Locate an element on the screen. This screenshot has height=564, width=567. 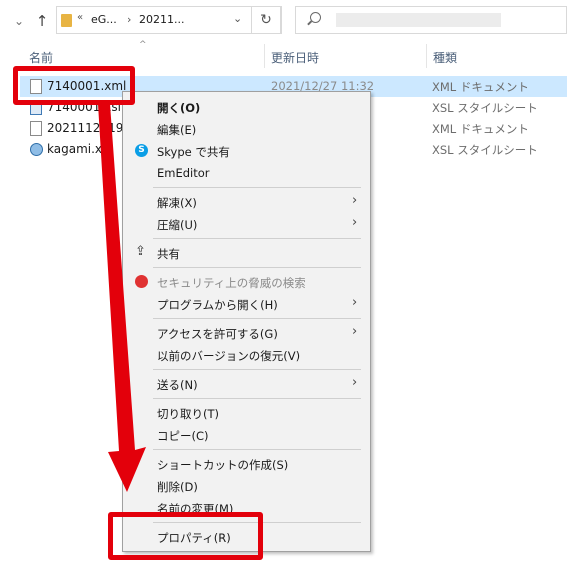
annotation-highlight-file is located at coordinates (74, 85).